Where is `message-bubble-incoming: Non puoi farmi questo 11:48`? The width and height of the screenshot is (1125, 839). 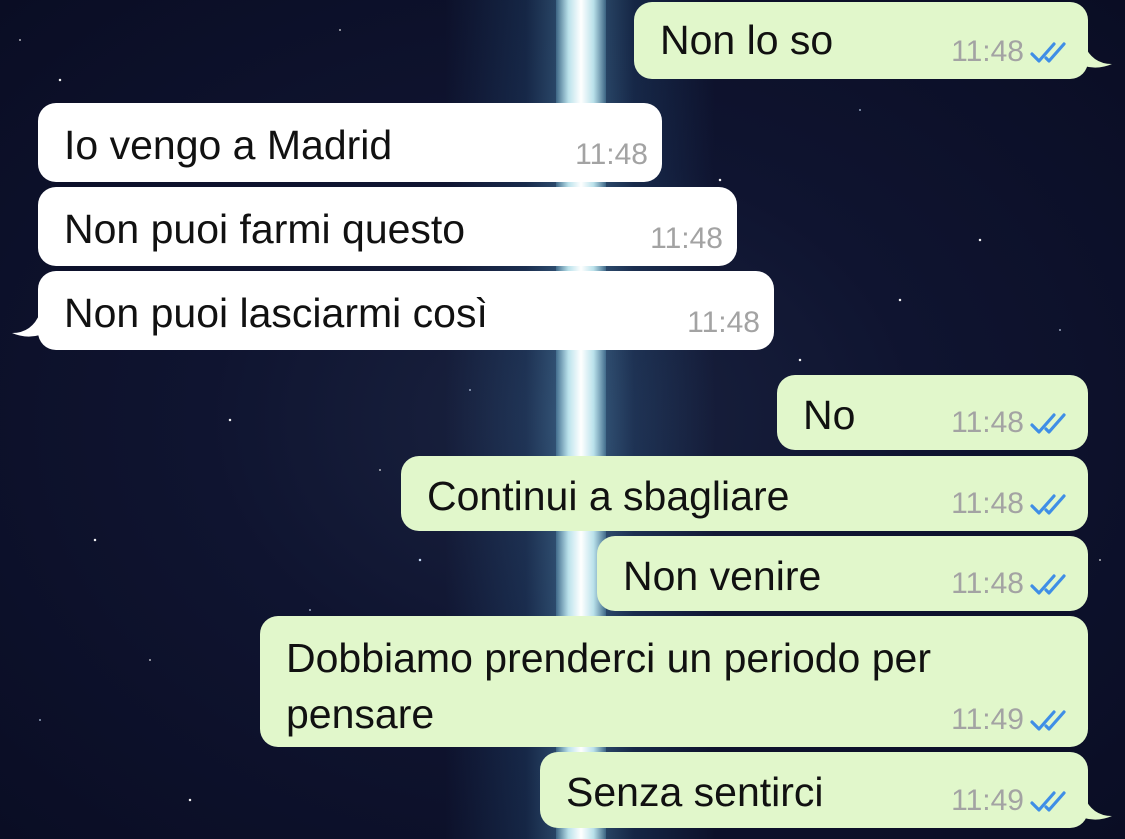 message-bubble-incoming: Non puoi farmi questo 11:48 is located at coordinates (387, 226).